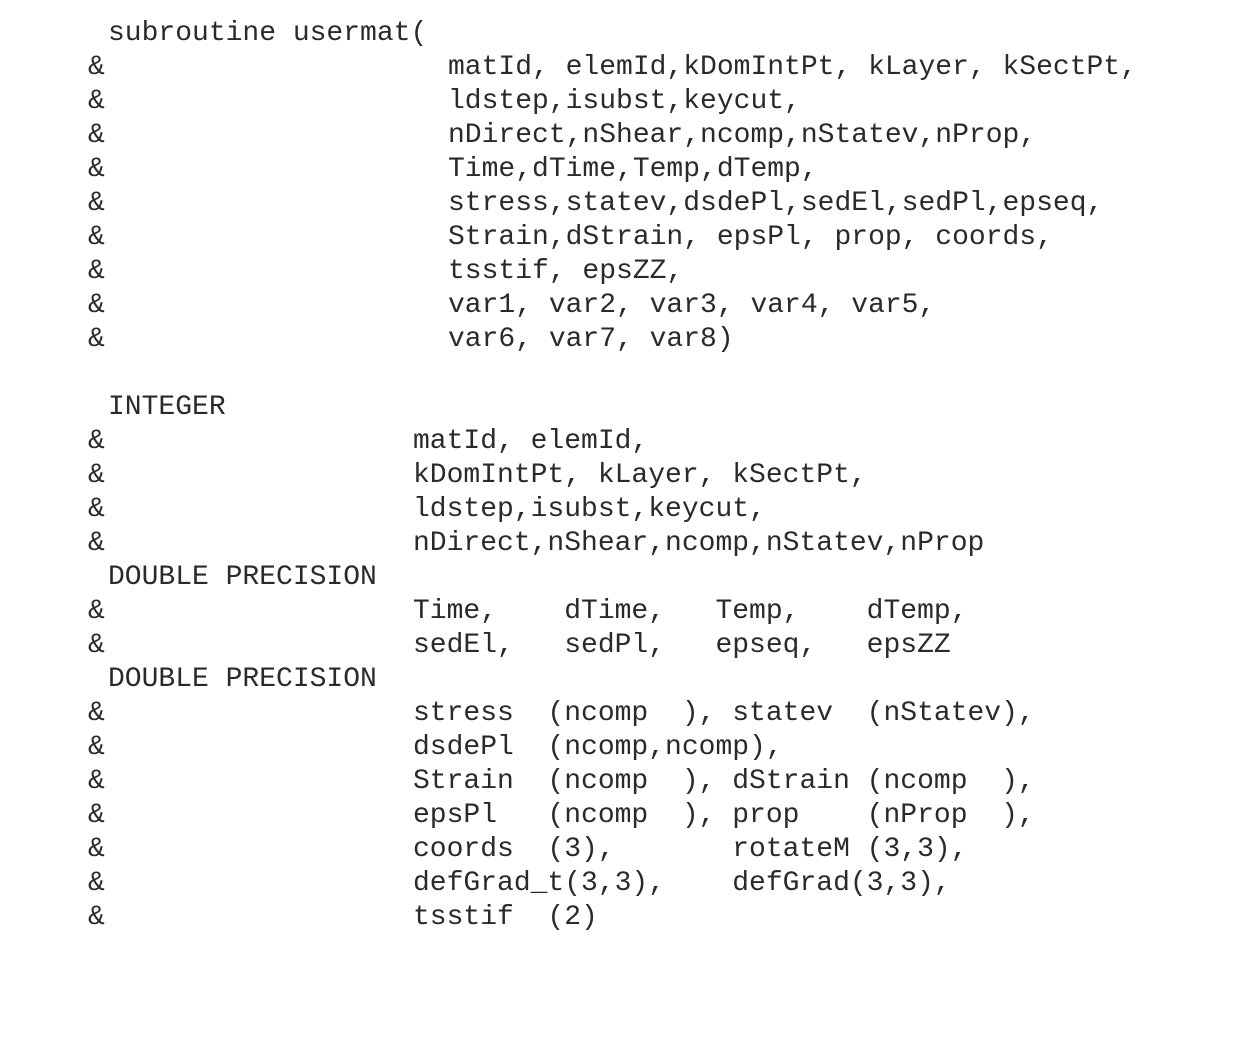  What do you see at coordinates (682, 645) in the screenshot?
I see `double-decl-text: sedEl, sedPl, epseq, epsZZ` at bounding box center [682, 645].